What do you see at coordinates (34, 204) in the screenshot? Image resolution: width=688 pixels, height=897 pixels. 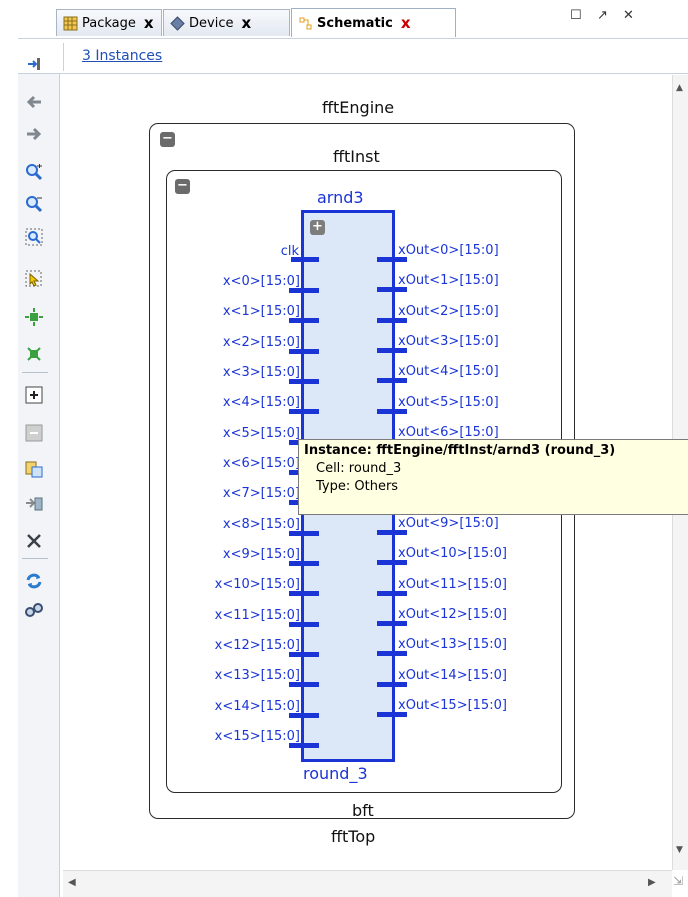 I see `zoom-out-icon` at bounding box center [34, 204].